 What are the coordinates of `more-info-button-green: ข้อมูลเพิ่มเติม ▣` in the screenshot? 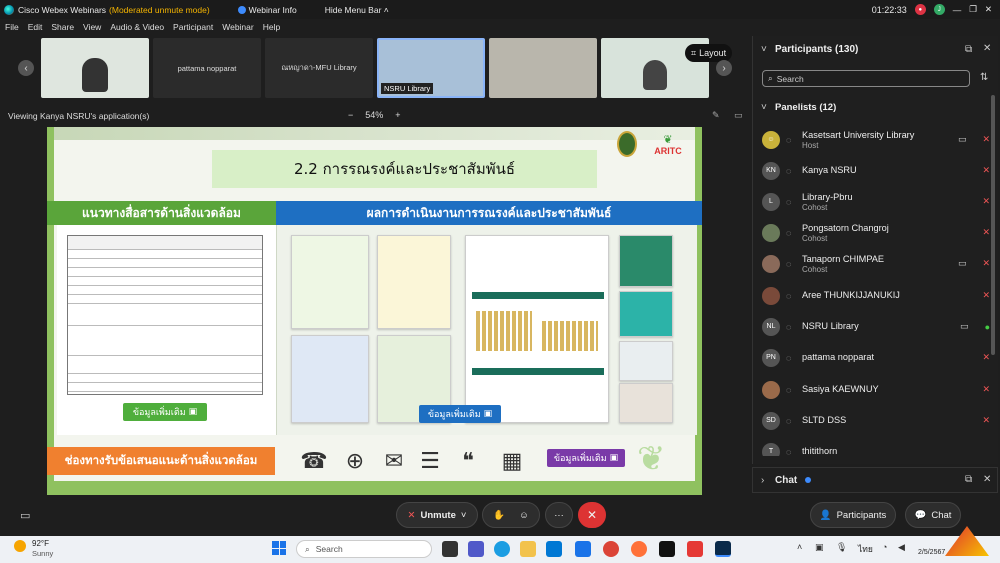 It's located at (165, 412).